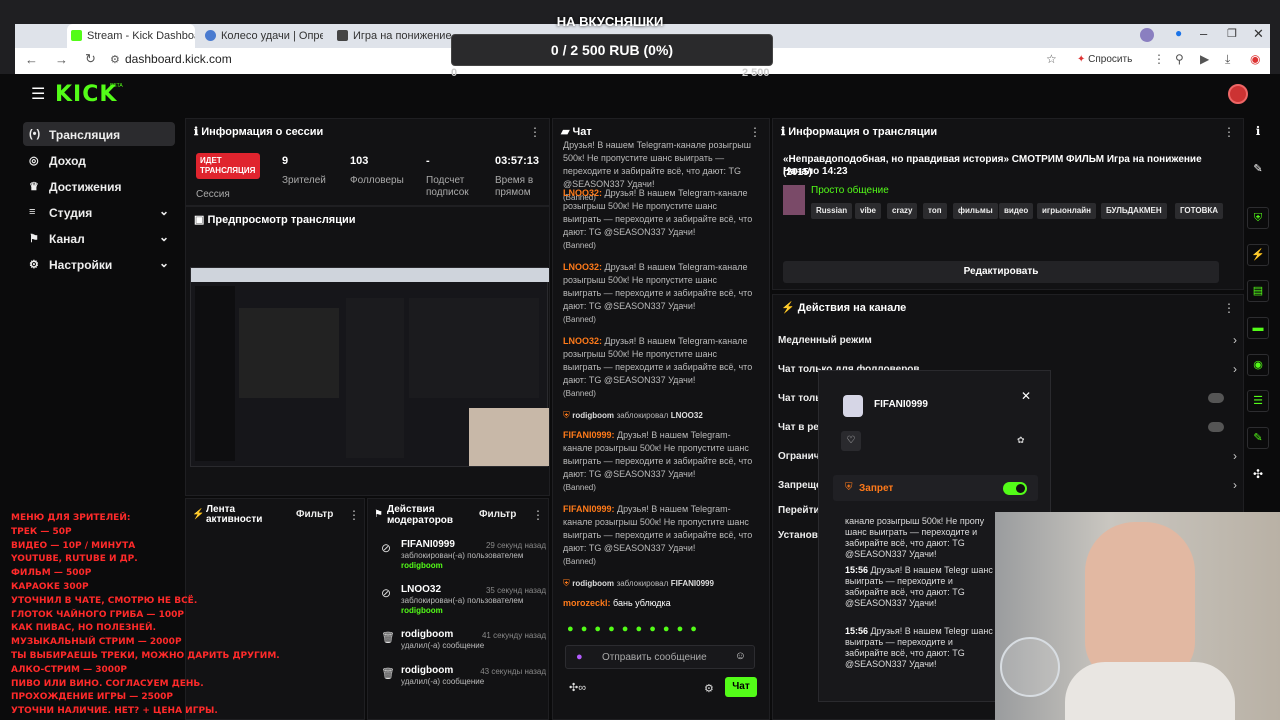 The image size is (1280, 720). Describe the element at coordinates (1258, 438) in the screenshot. I see `wrench-icon: ✎` at that location.